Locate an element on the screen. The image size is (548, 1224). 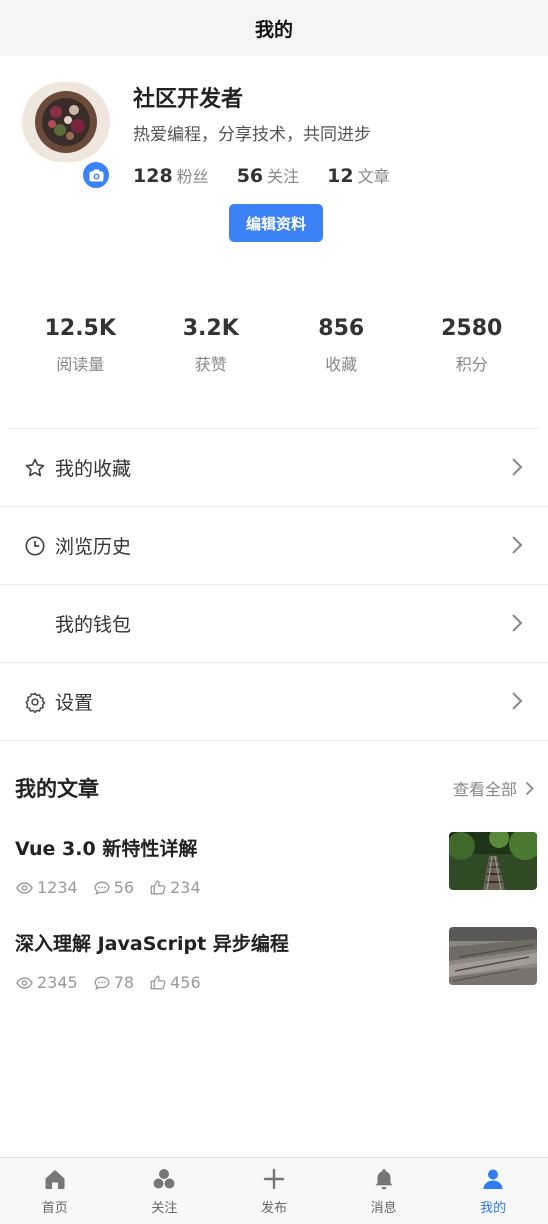
article-title: Vue 3.0 新特性详解 is located at coordinates (106, 849).